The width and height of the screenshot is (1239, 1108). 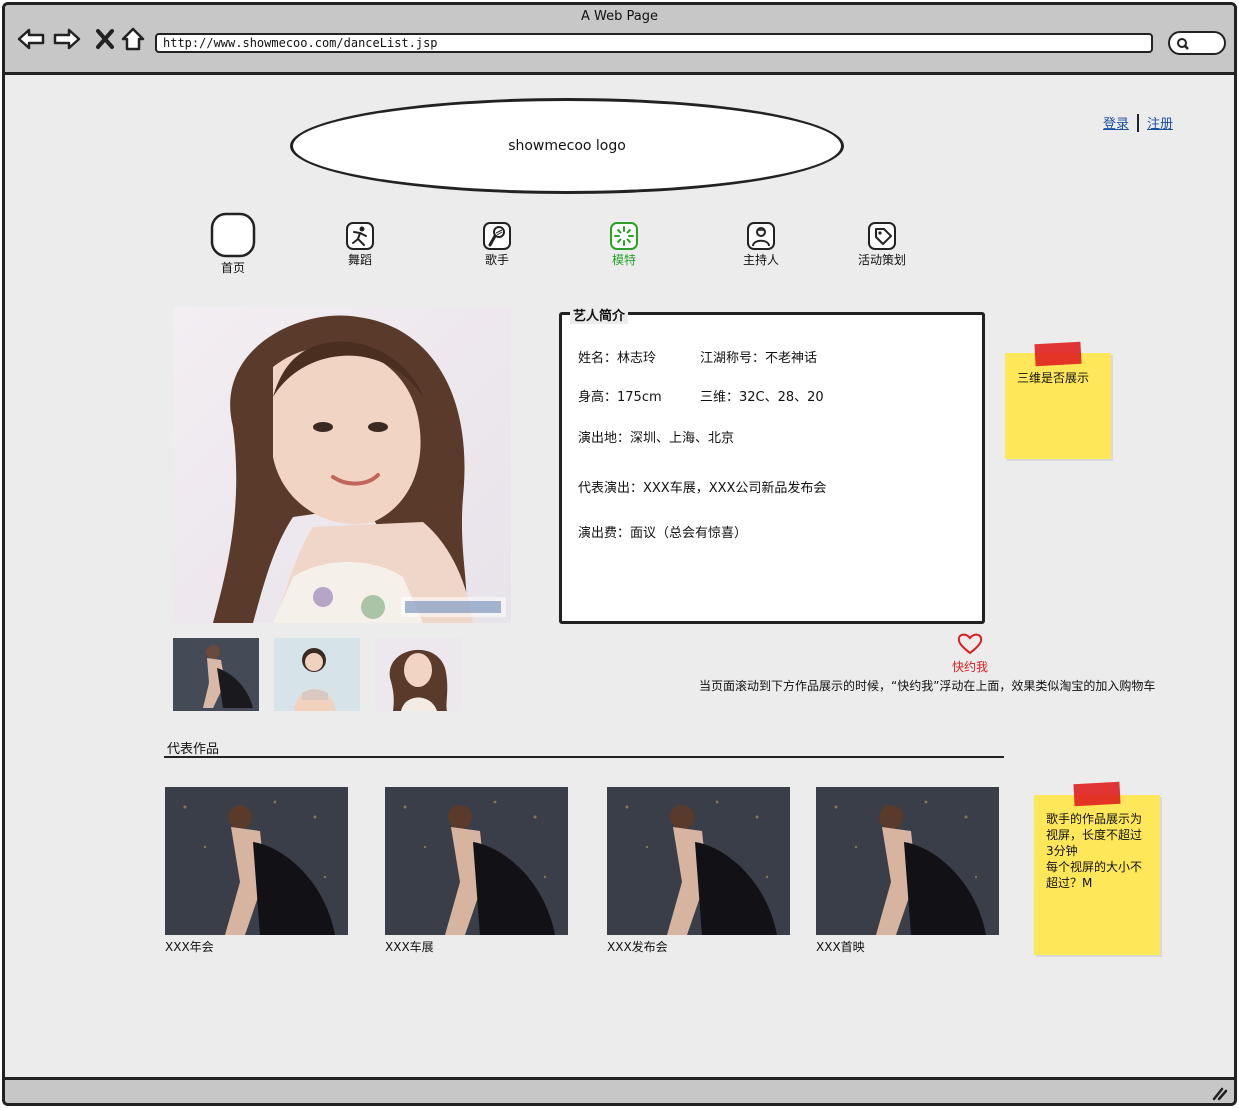 What do you see at coordinates (1094, 835) in the screenshot?
I see `note-line: 视屏，长度不超过` at bounding box center [1094, 835].